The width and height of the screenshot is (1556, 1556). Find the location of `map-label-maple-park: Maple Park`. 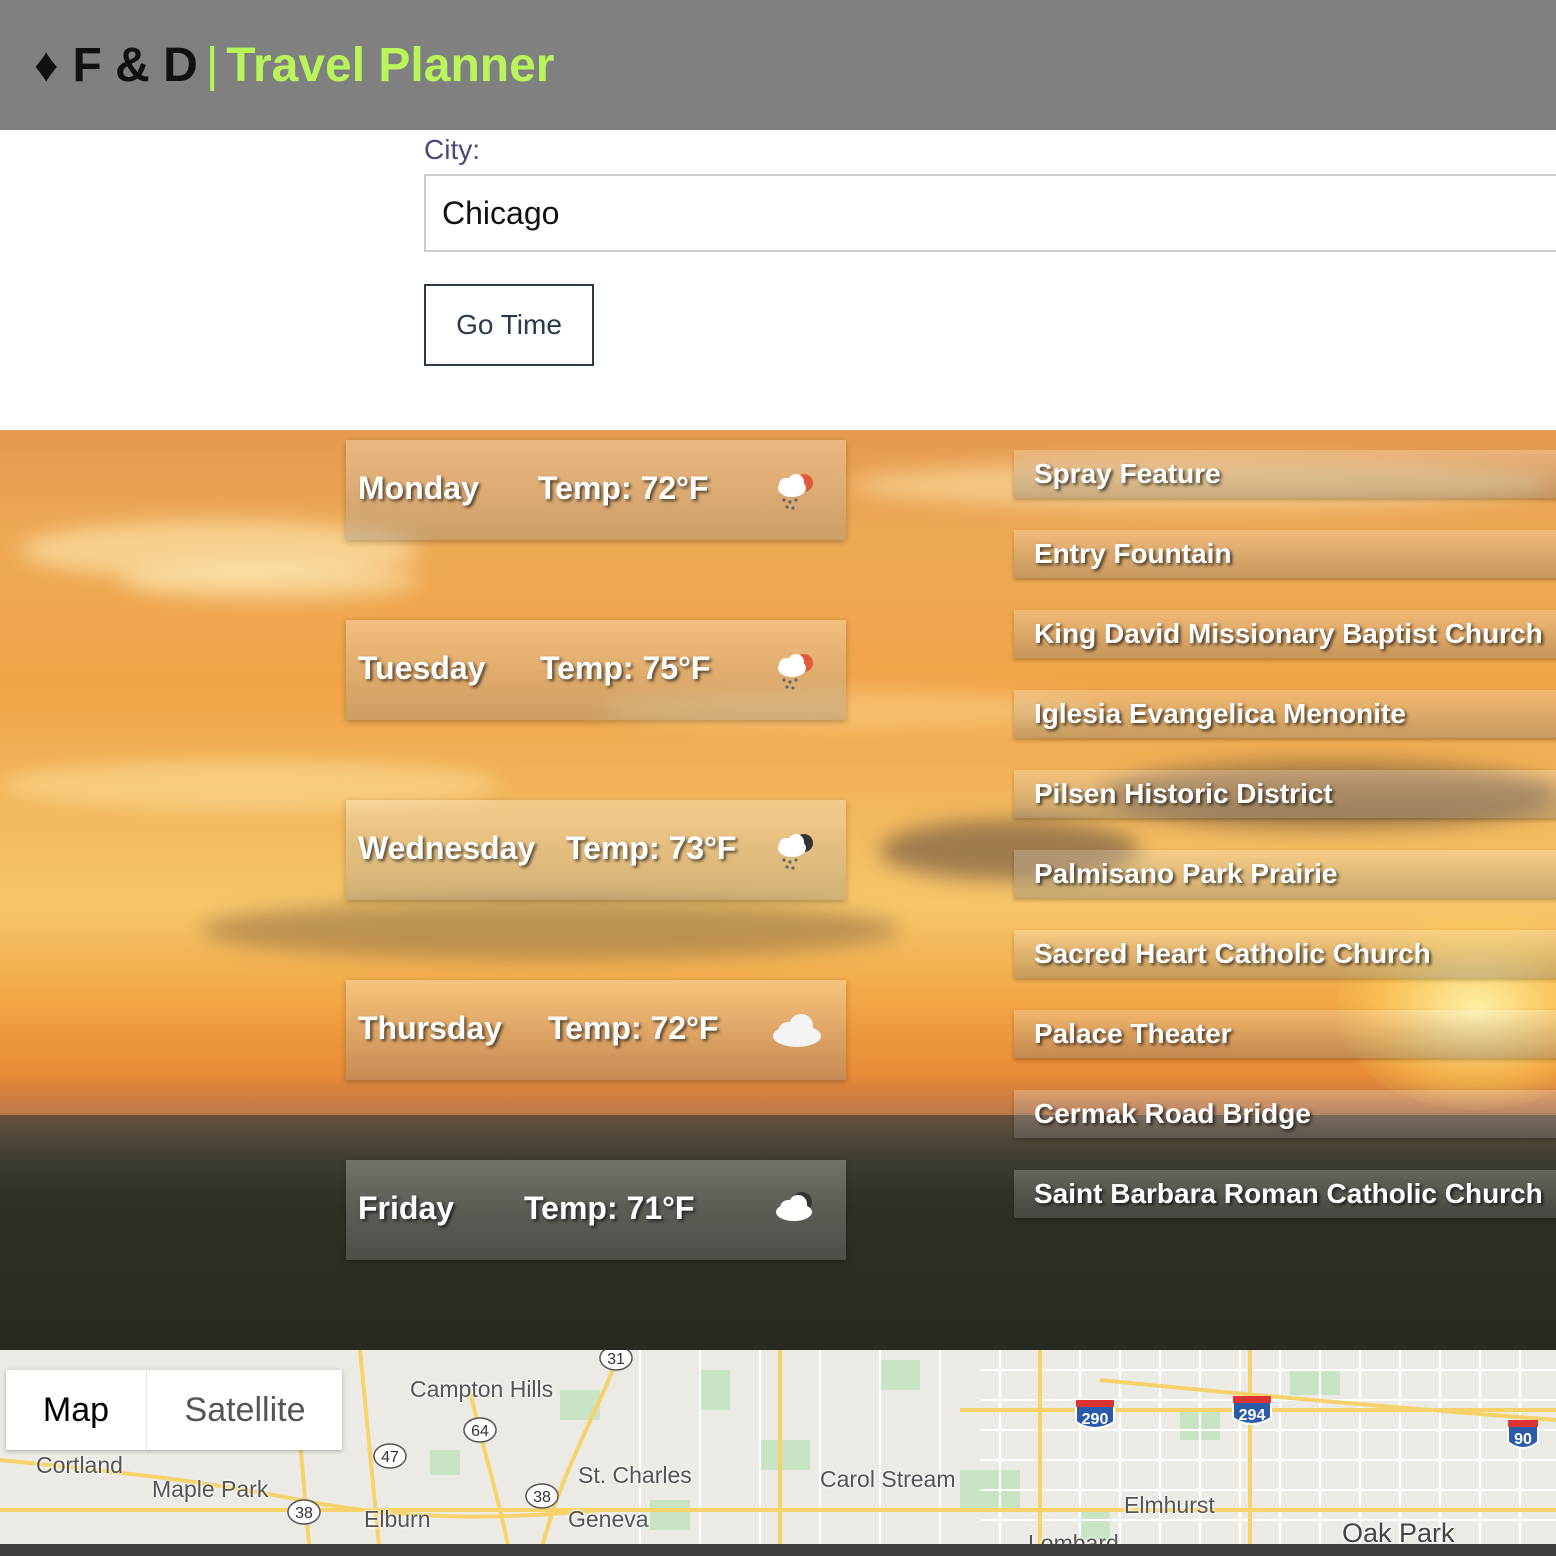

map-label-maple-park: Maple Park is located at coordinates (210, 1489).